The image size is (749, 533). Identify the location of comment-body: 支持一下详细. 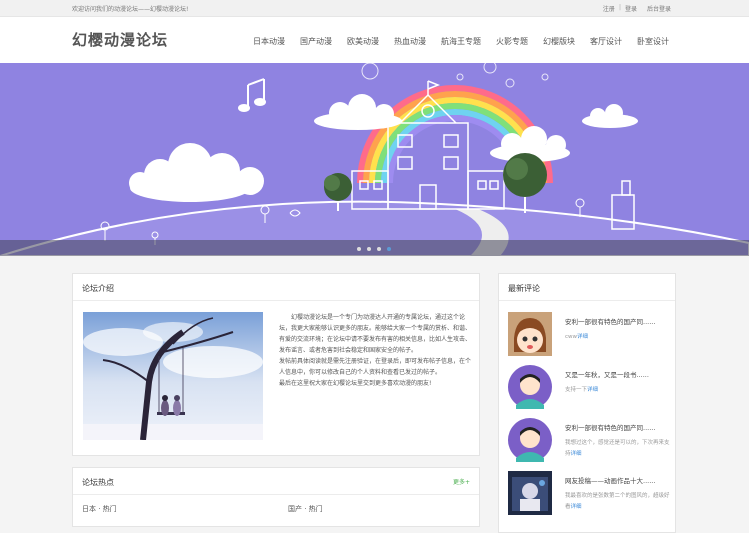
(619, 390).